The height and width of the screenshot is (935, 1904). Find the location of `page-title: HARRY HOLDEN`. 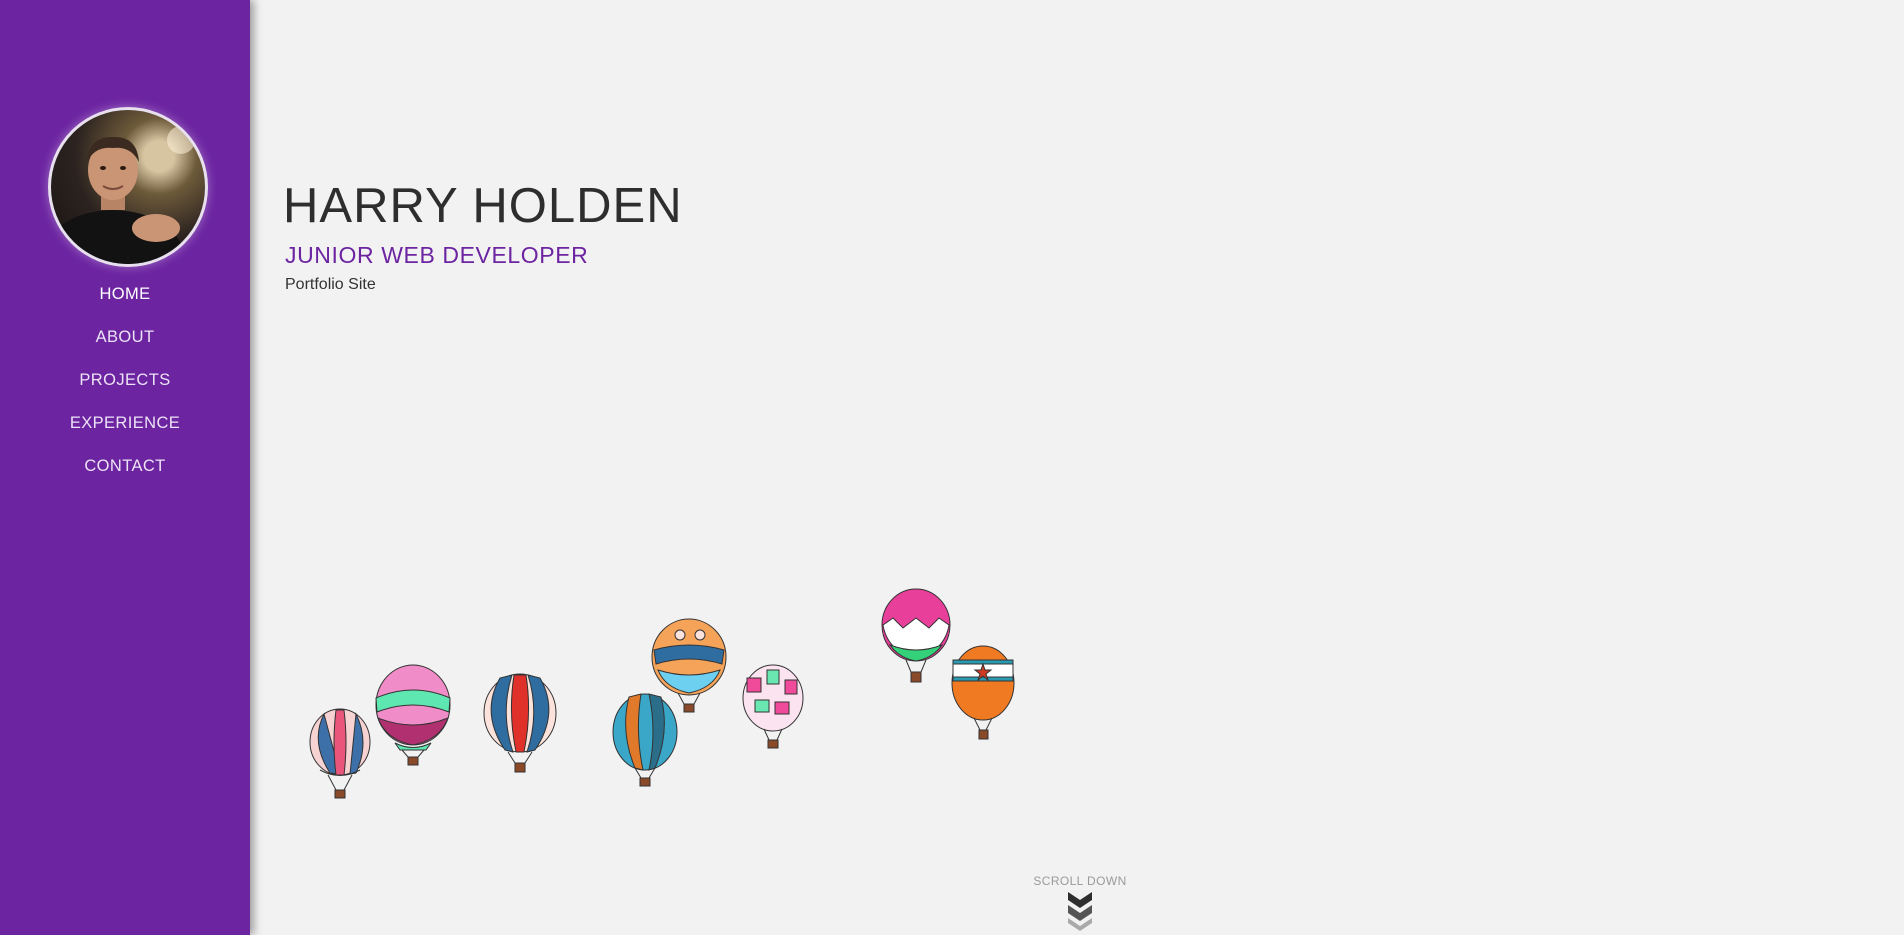

page-title: HARRY HOLDEN is located at coordinates (483, 206).